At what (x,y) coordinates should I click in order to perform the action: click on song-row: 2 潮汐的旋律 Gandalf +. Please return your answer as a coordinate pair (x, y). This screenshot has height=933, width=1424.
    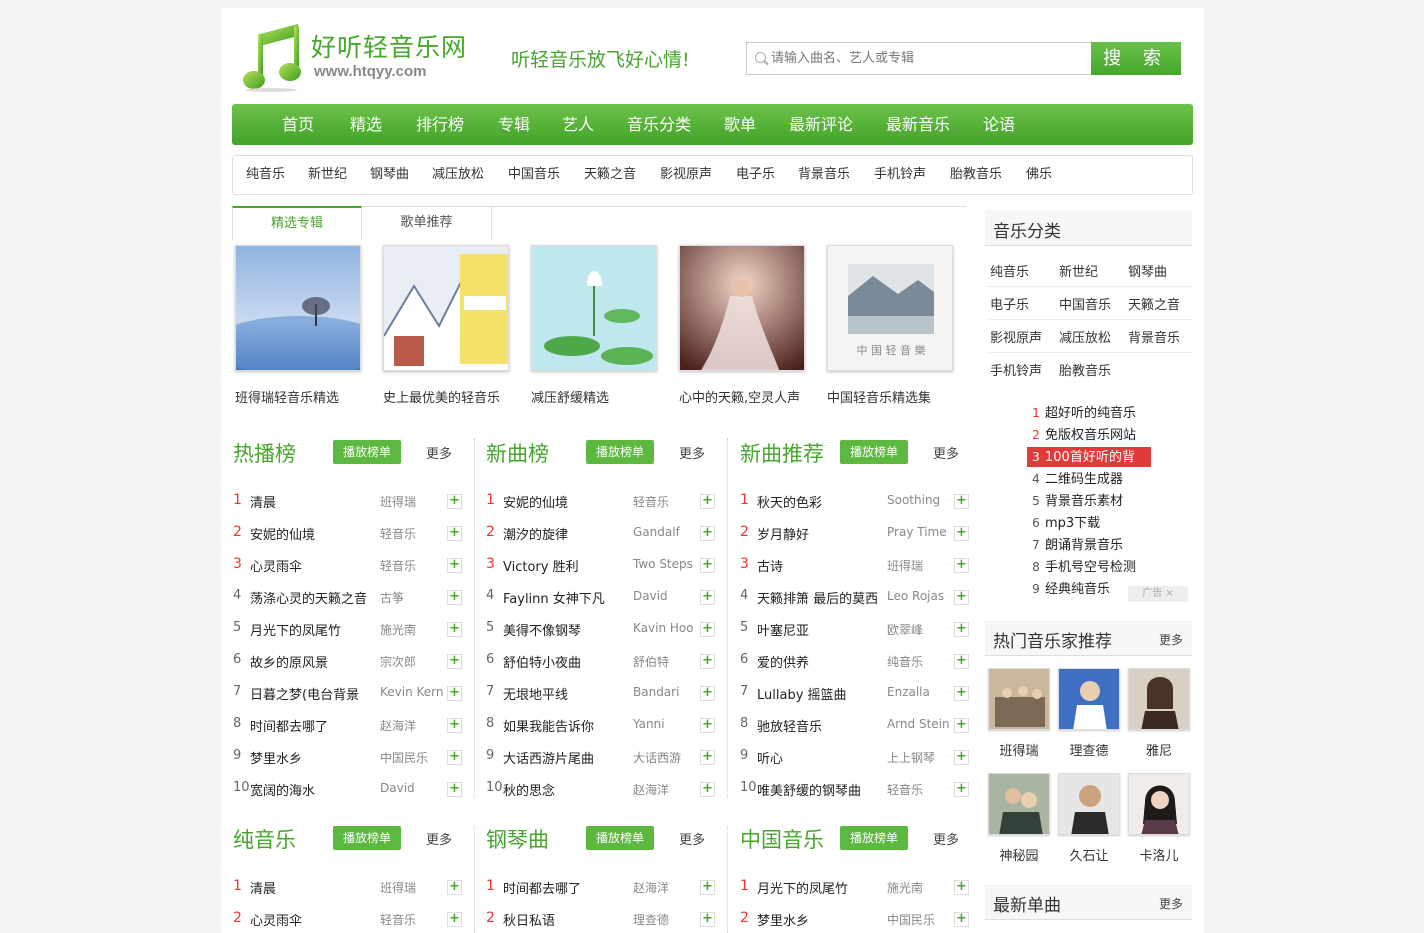
    Looking at the image, I should click on (602, 533).